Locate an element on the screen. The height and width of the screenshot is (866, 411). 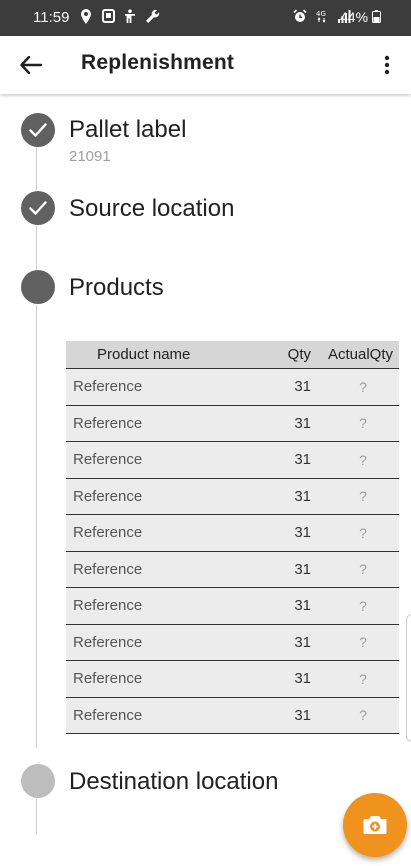
location-icon is located at coordinates (86, 16).